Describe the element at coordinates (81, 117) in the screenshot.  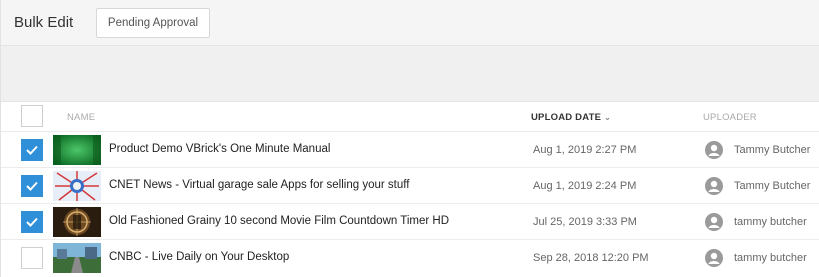
I see `column-header-name: NAME` at that location.